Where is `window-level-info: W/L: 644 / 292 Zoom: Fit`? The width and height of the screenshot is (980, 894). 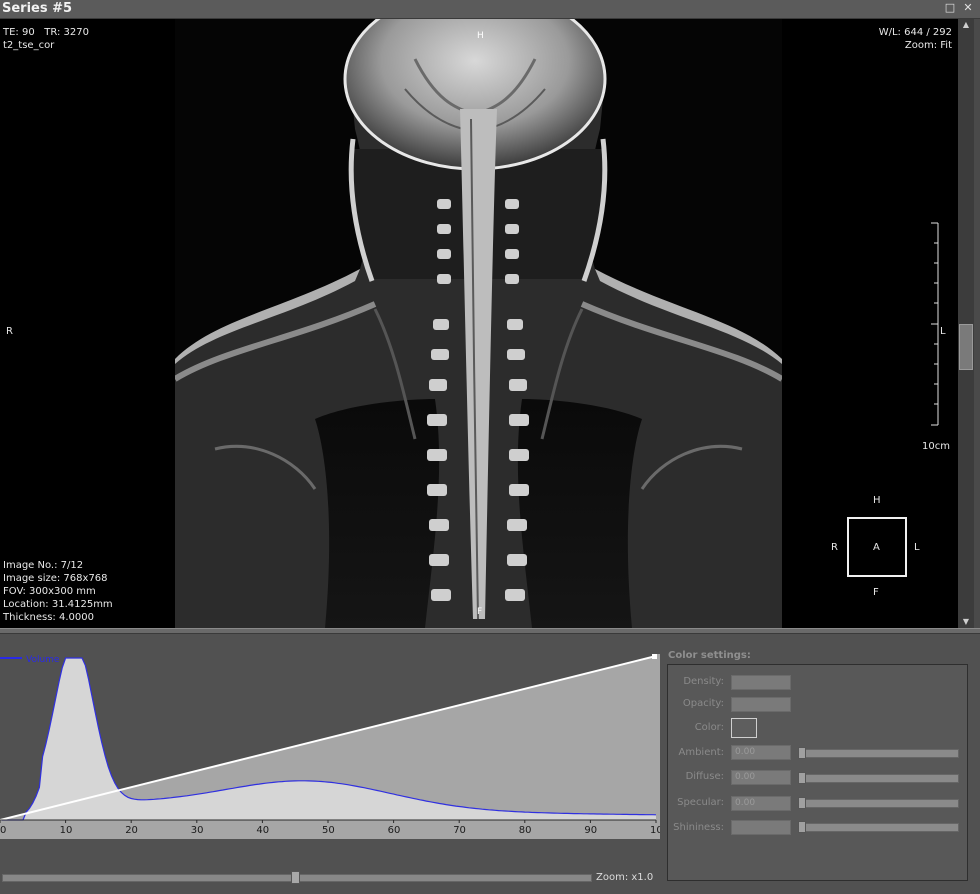 window-level-info: W/L: 644 / 292 Zoom: Fit is located at coordinates (915, 39).